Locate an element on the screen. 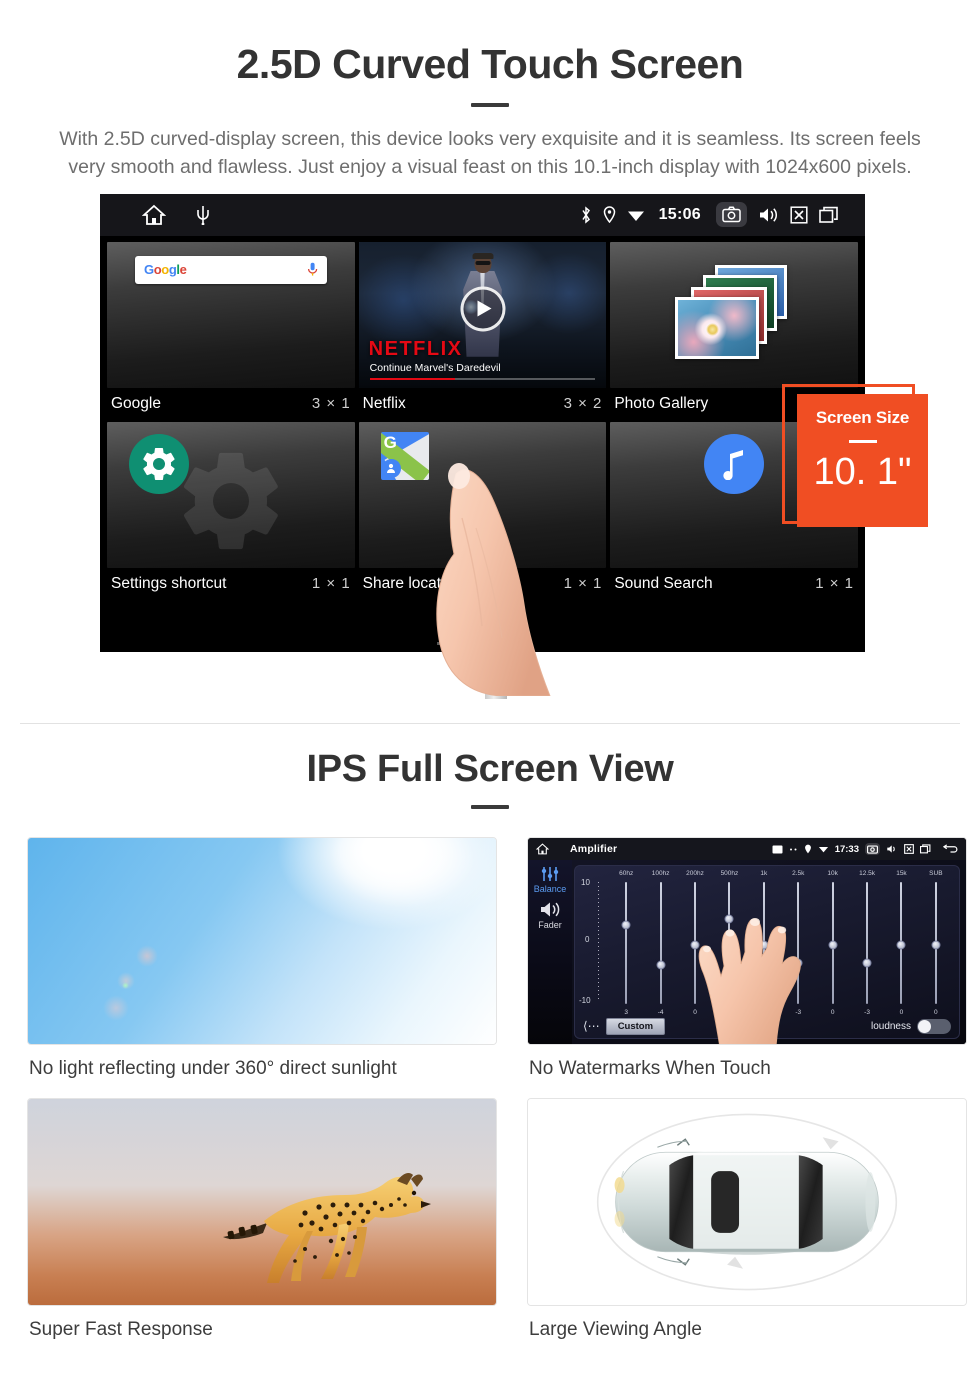  amplifier-status-bar: Amplifier 17:33 is located at coordinates (747, 849).